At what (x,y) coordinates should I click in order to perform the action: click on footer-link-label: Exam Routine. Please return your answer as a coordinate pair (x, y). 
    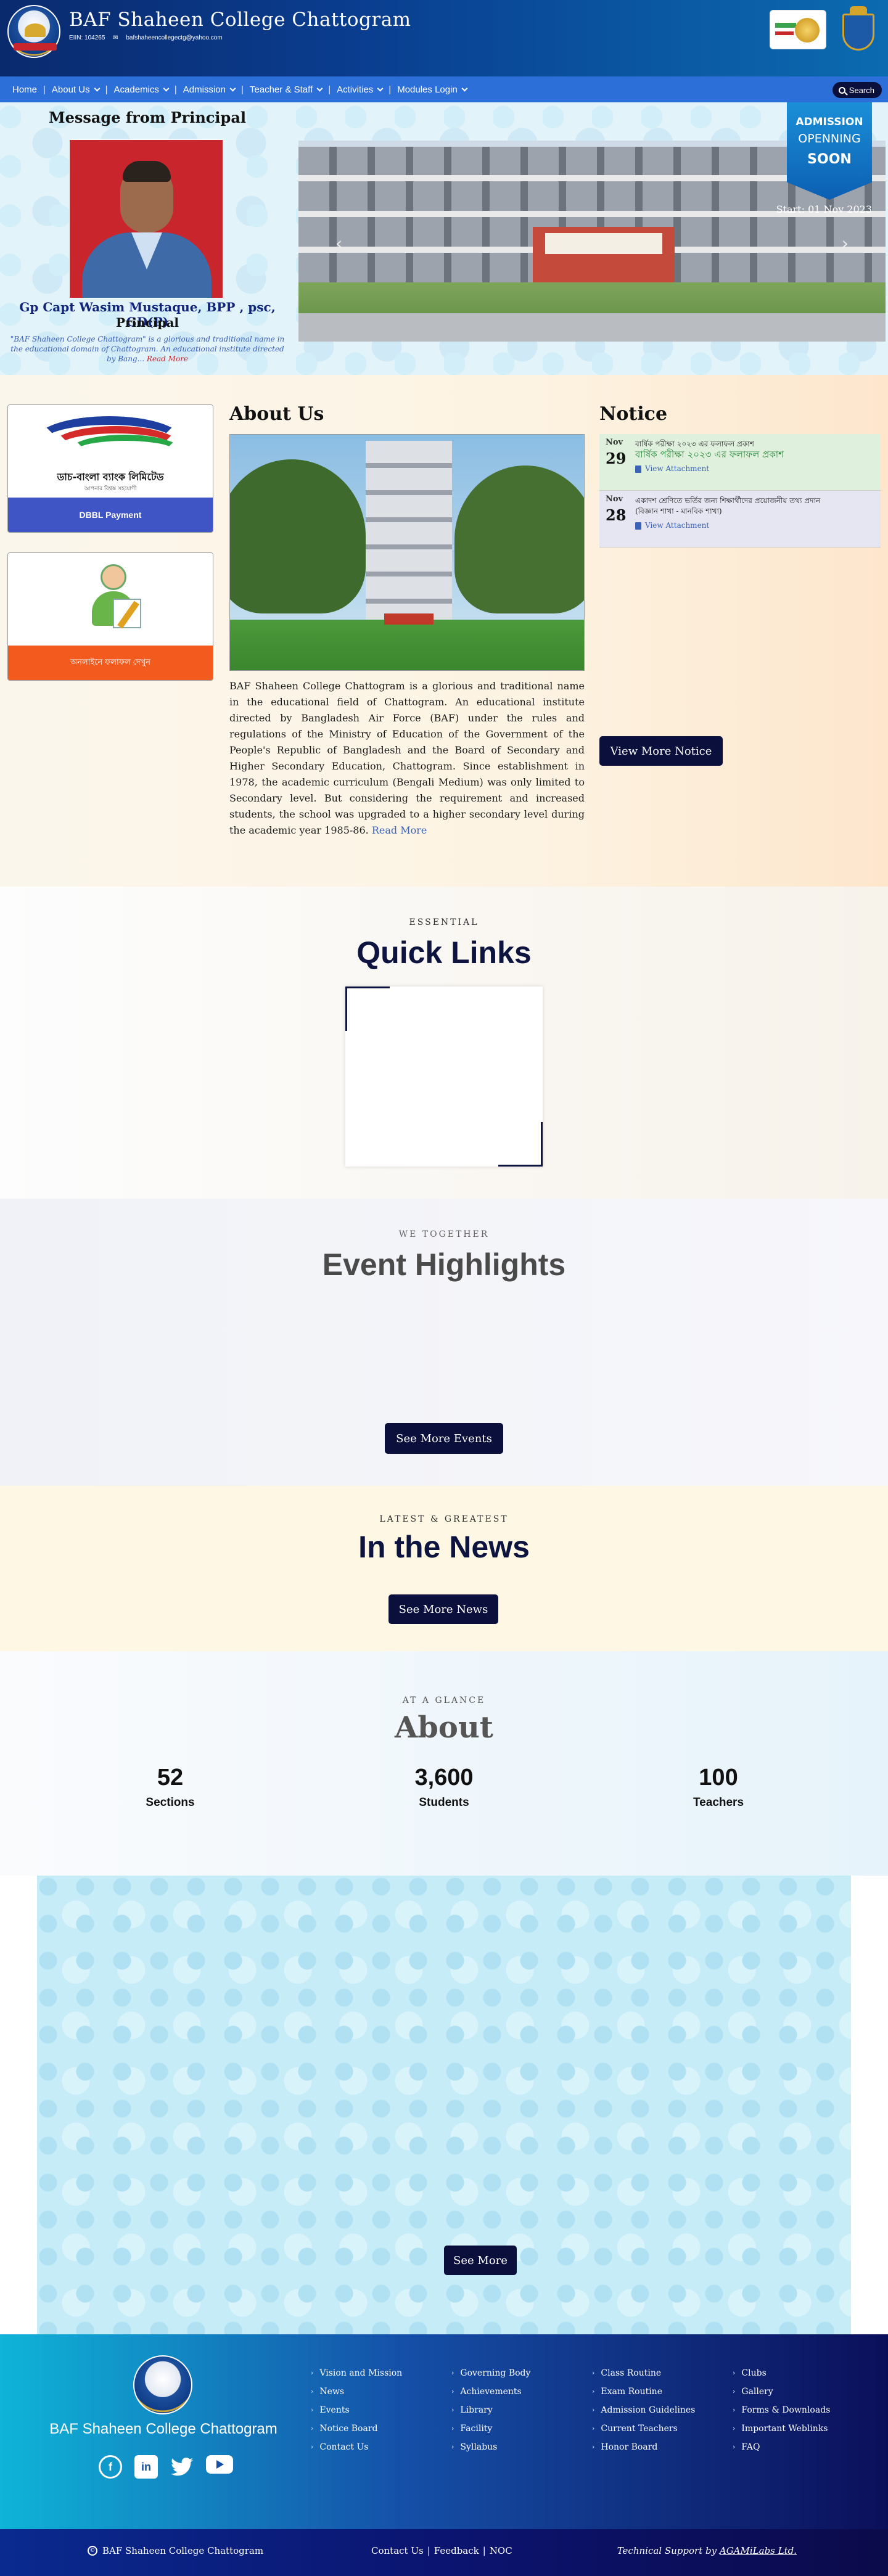
    Looking at the image, I should click on (632, 2392).